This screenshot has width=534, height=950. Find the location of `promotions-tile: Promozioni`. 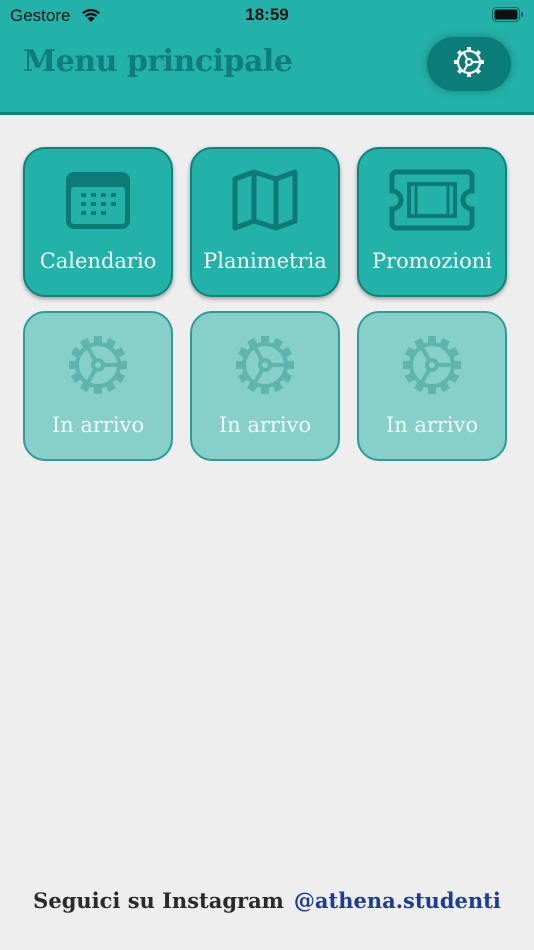

promotions-tile: Promozioni is located at coordinates (432, 222).